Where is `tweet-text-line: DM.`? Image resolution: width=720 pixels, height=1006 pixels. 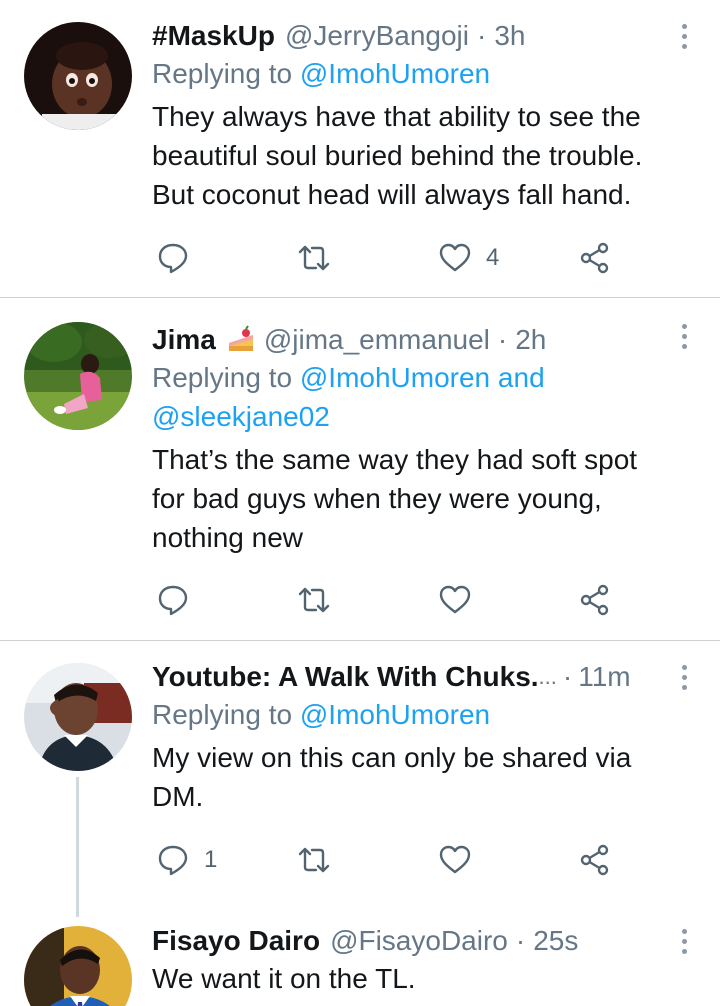
tweet-text-line: DM. is located at coordinates (178, 796).